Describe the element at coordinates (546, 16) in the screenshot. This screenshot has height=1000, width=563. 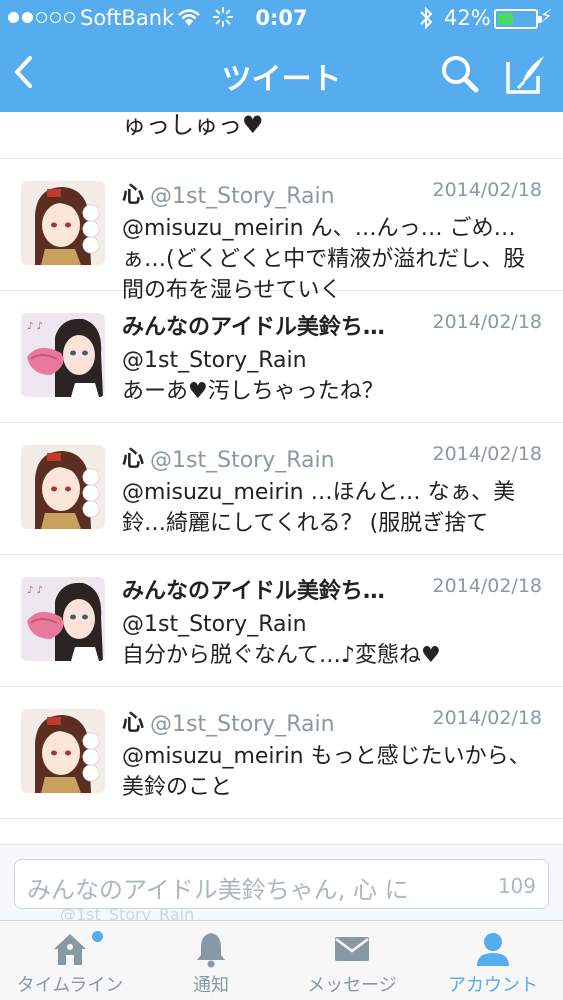
I see `charging-icon: ⚡` at that location.